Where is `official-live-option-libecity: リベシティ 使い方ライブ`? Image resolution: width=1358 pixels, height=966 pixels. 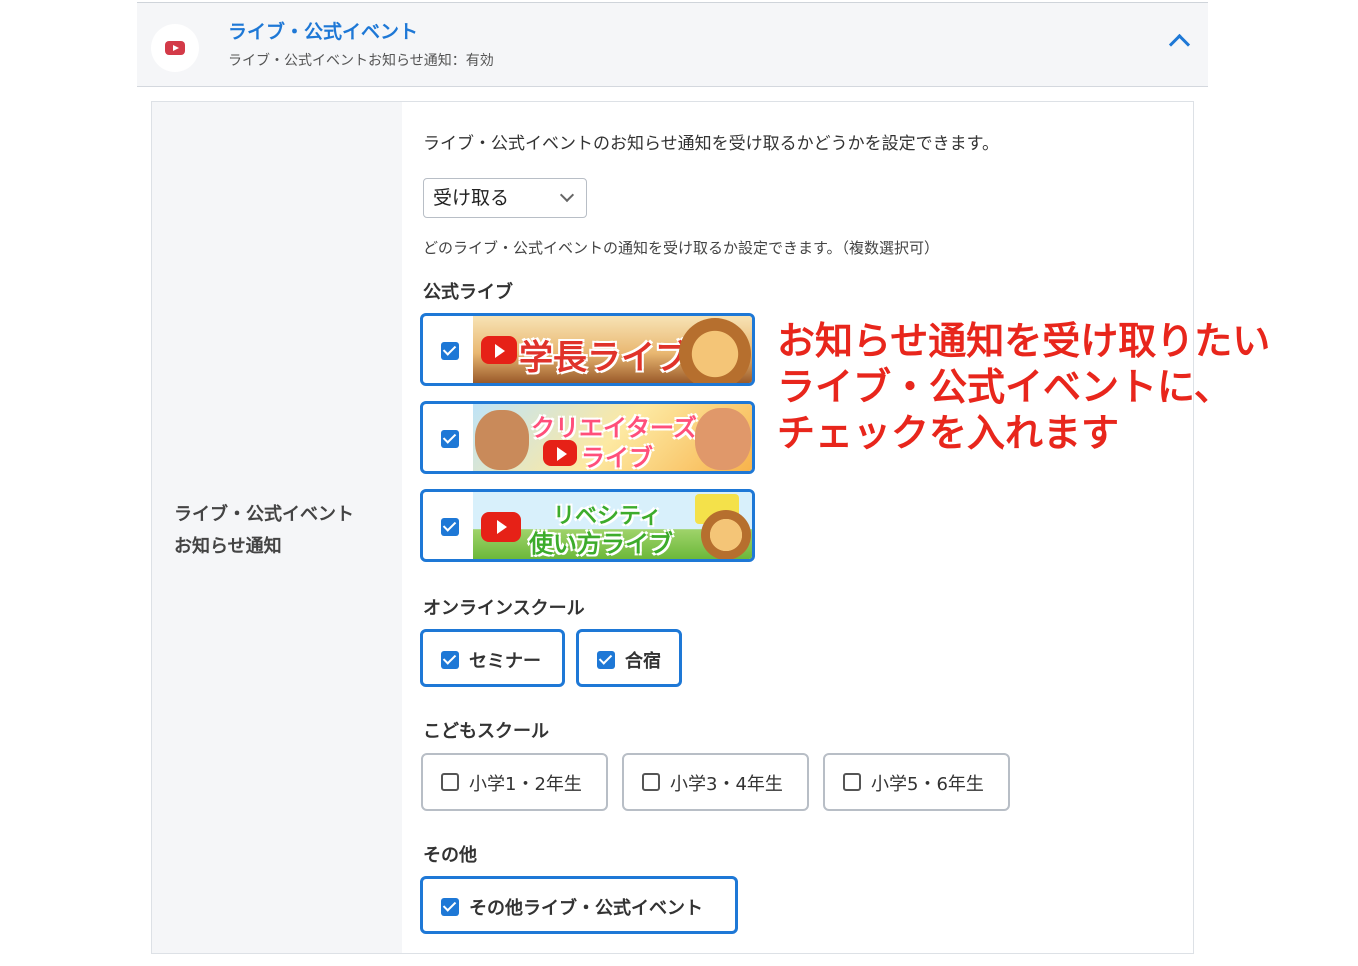 official-live-option-libecity: リベシティ 使い方ライブ is located at coordinates (587, 525).